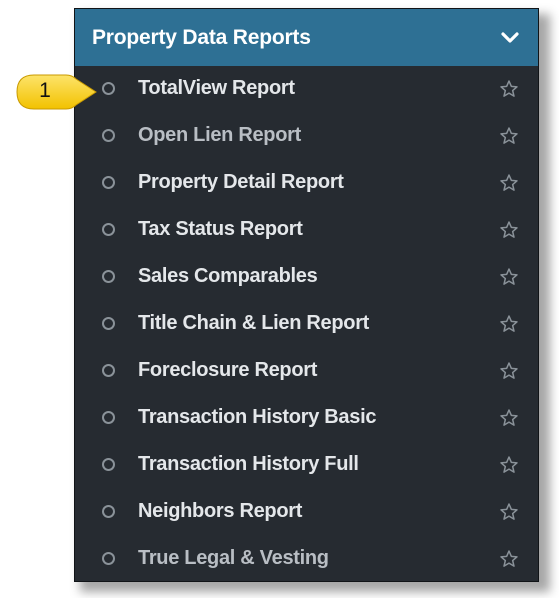  I want to click on report-item-transaction-history-full: Transaction History Full, so click(306, 464).